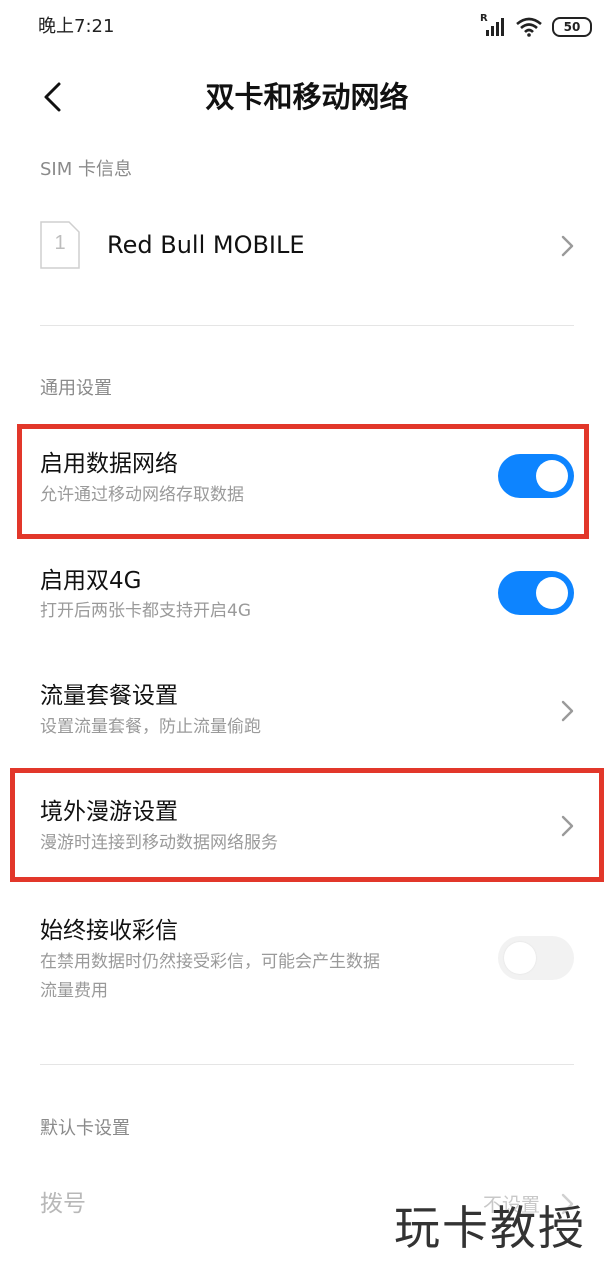 The height and width of the screenshot is (1280, 614). Describe the element at coordinates (210, 962) in the screenshot. I see `setting-subtitle-line1: 在禁用数据时仍然接受彩信，可能会产生数据` at that location.